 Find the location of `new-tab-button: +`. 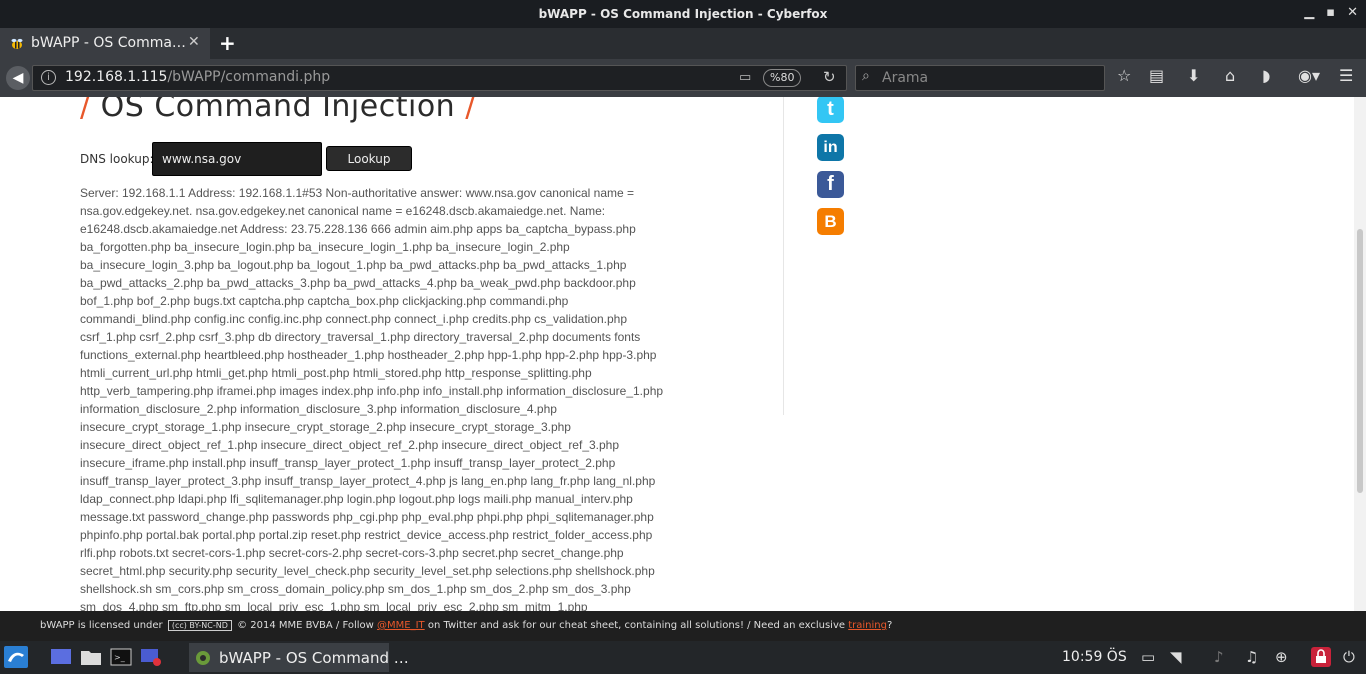

new-tab-button: + is located at coordinates (227, 43).